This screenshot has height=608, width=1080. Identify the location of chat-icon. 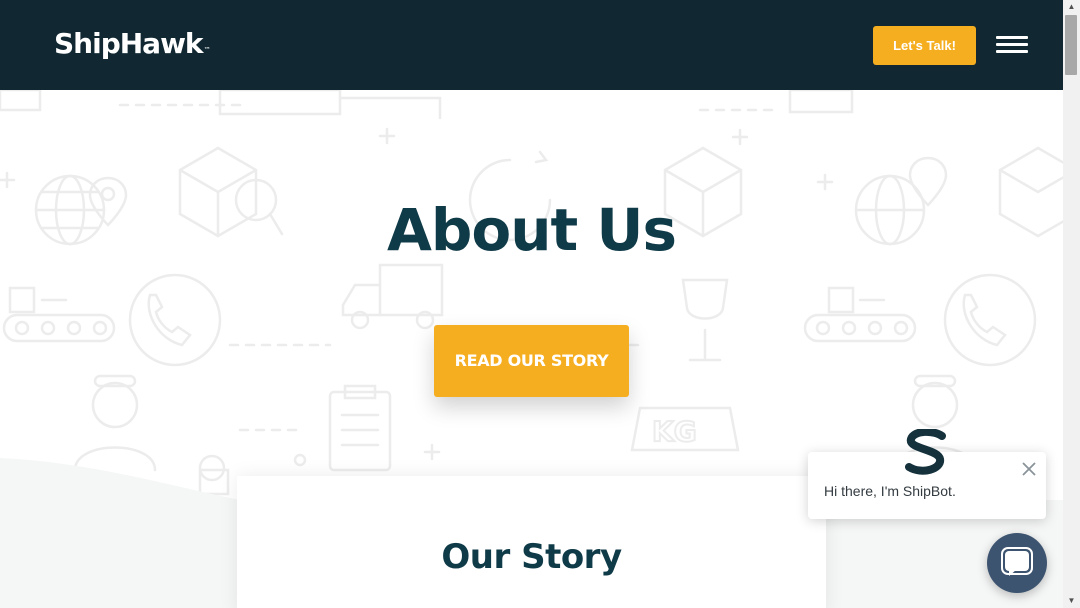
(1017, 561).